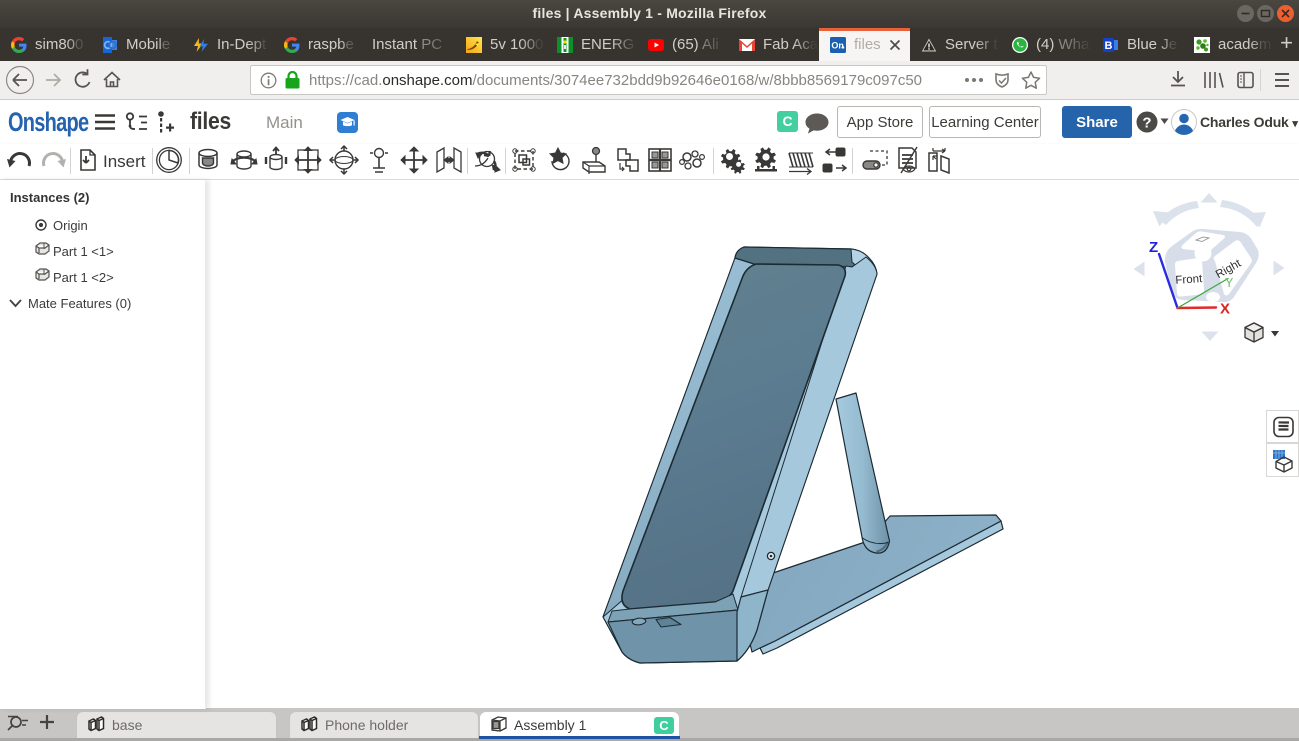 The width and height of the screenshot is (1299, 741). I want to click on svg-text: B, so click(1109, 46).